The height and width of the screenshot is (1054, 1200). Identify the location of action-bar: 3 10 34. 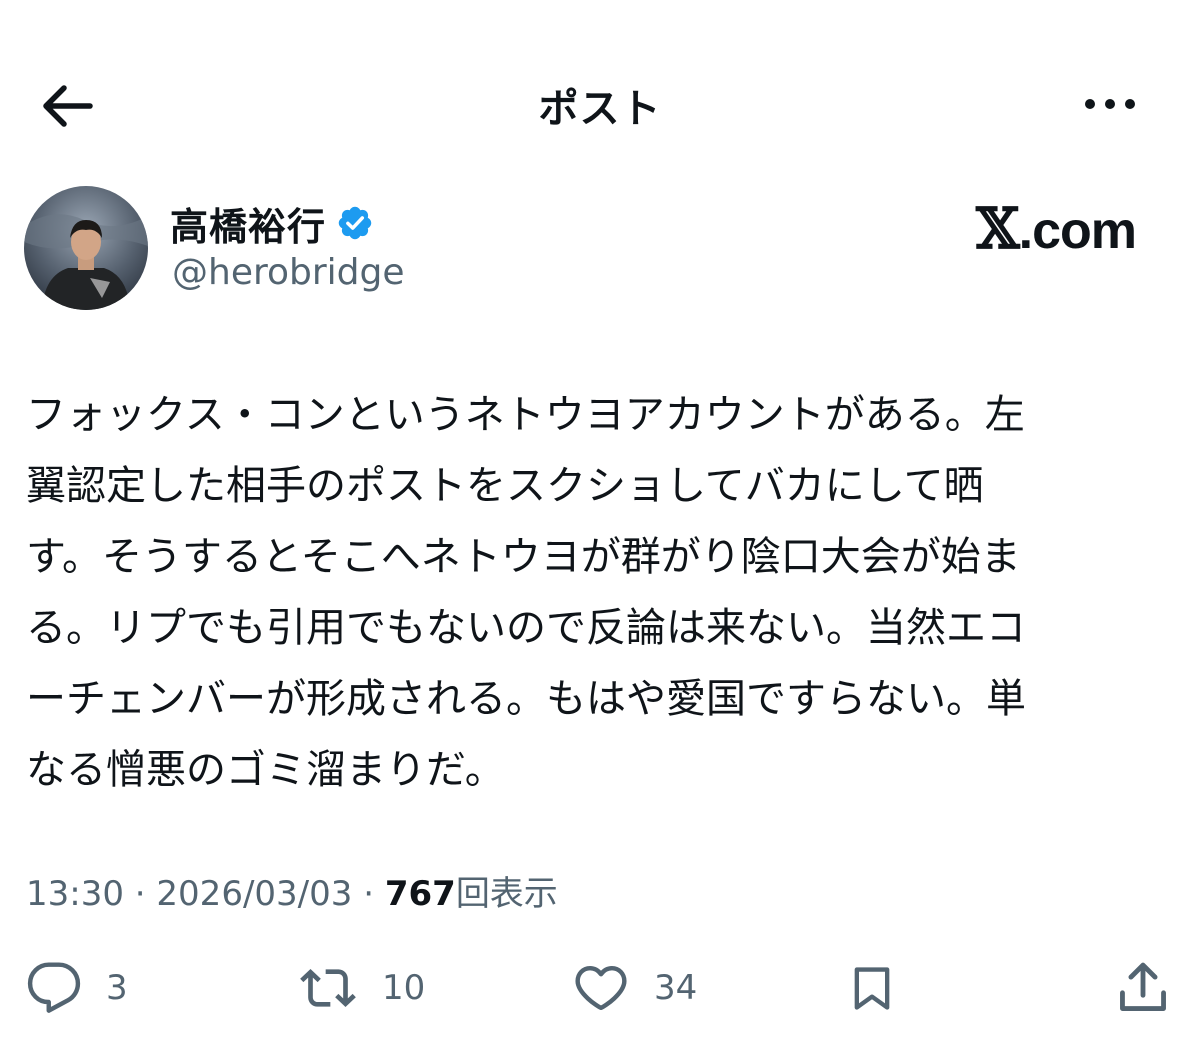
(600, 990).